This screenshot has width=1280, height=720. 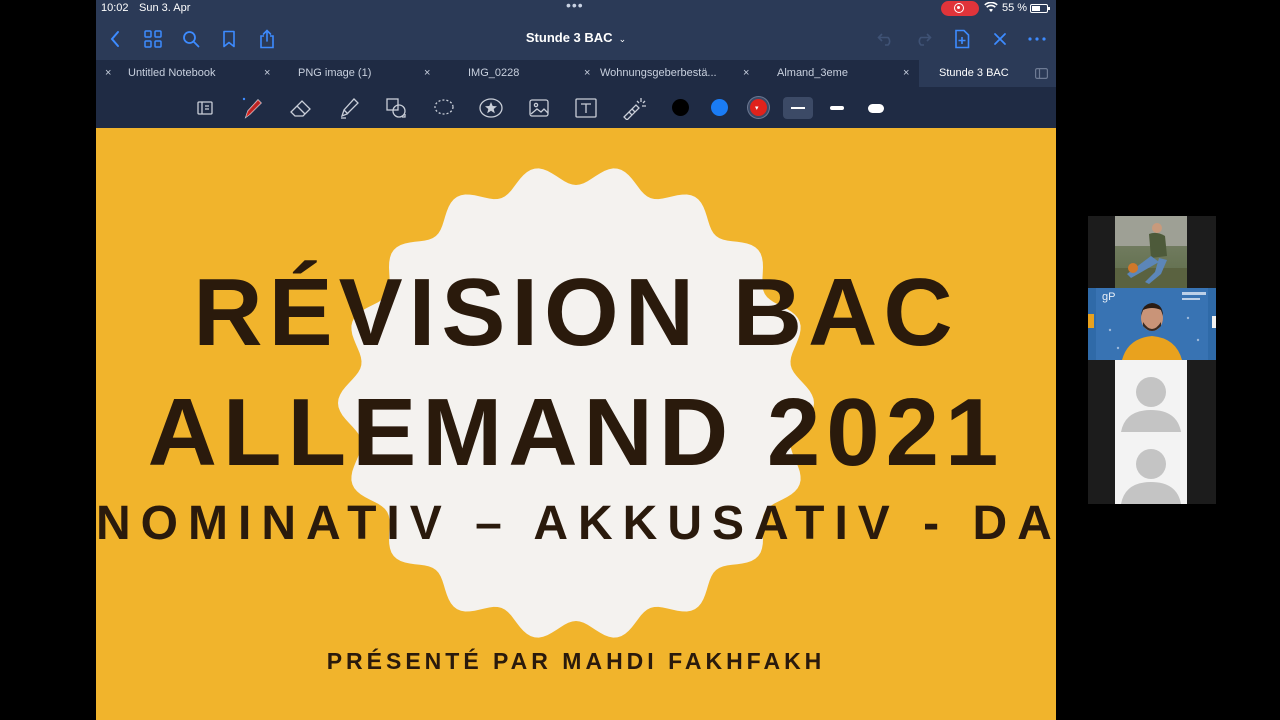 I want to click on highlighter-icon, so click(x=349, y=108).